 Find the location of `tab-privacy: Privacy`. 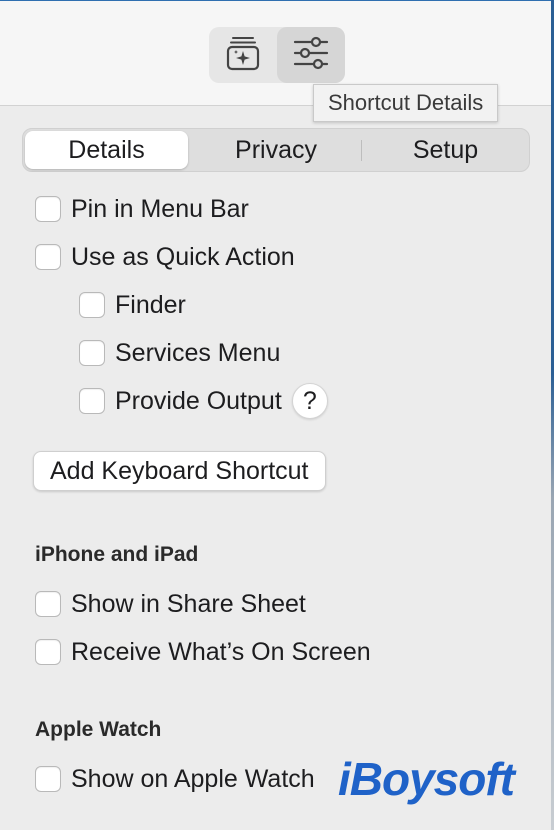

tab-privacy: Privacy is located at coordinates (276, 150).